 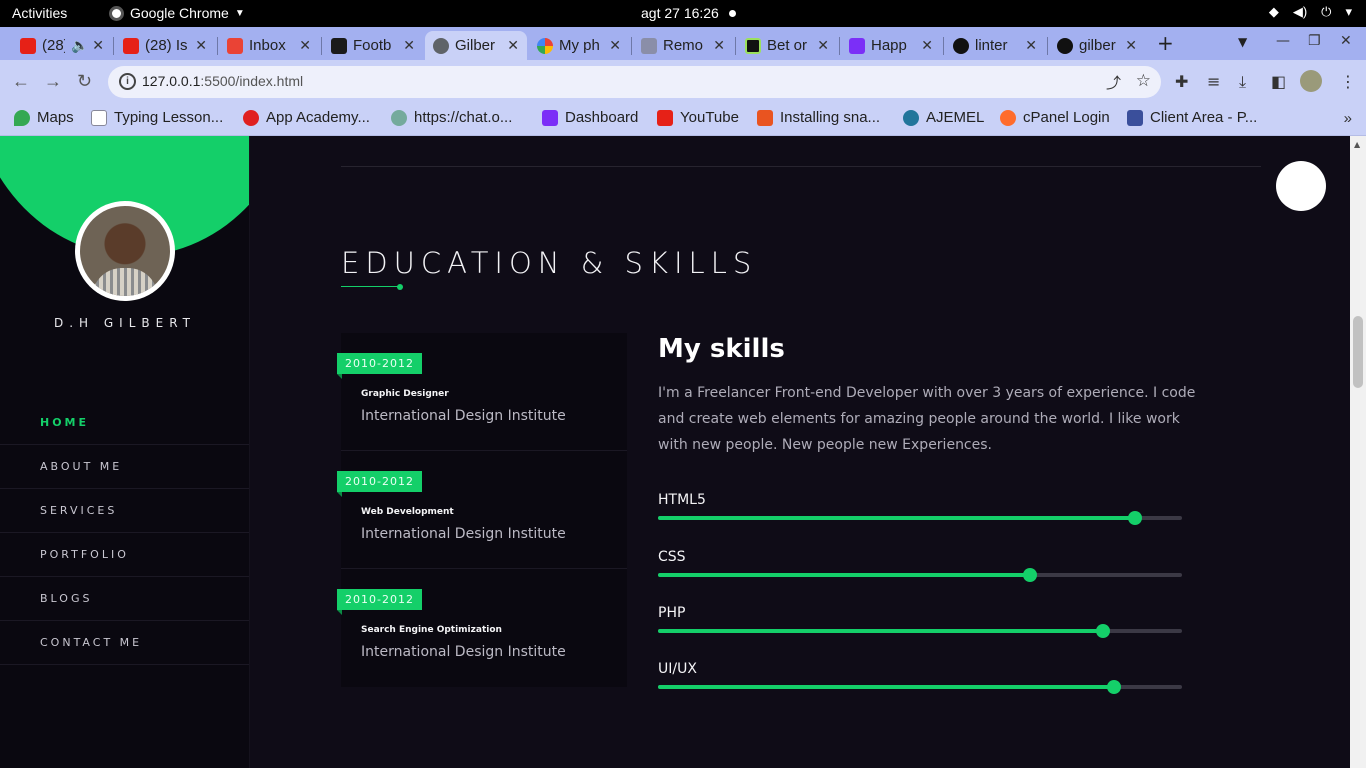 I want to click on bookmark-item: cPanel Login, so click(x=1055, y=117).